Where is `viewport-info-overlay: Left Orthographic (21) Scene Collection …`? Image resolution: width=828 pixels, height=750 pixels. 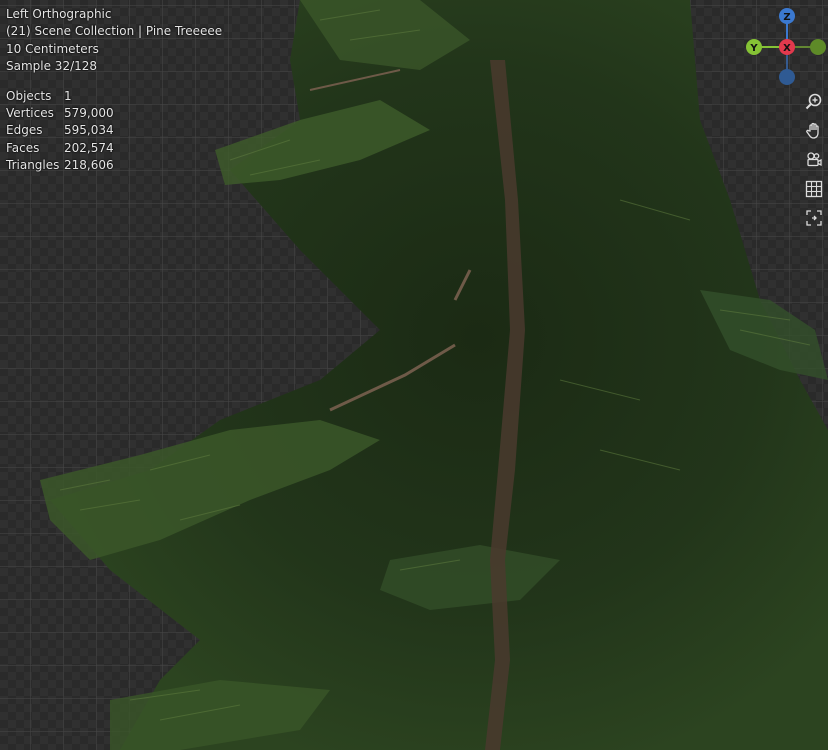
viewport-info-overlay: Left Orthographic (21) Scene Collection … is located at coordinates (114, 90).